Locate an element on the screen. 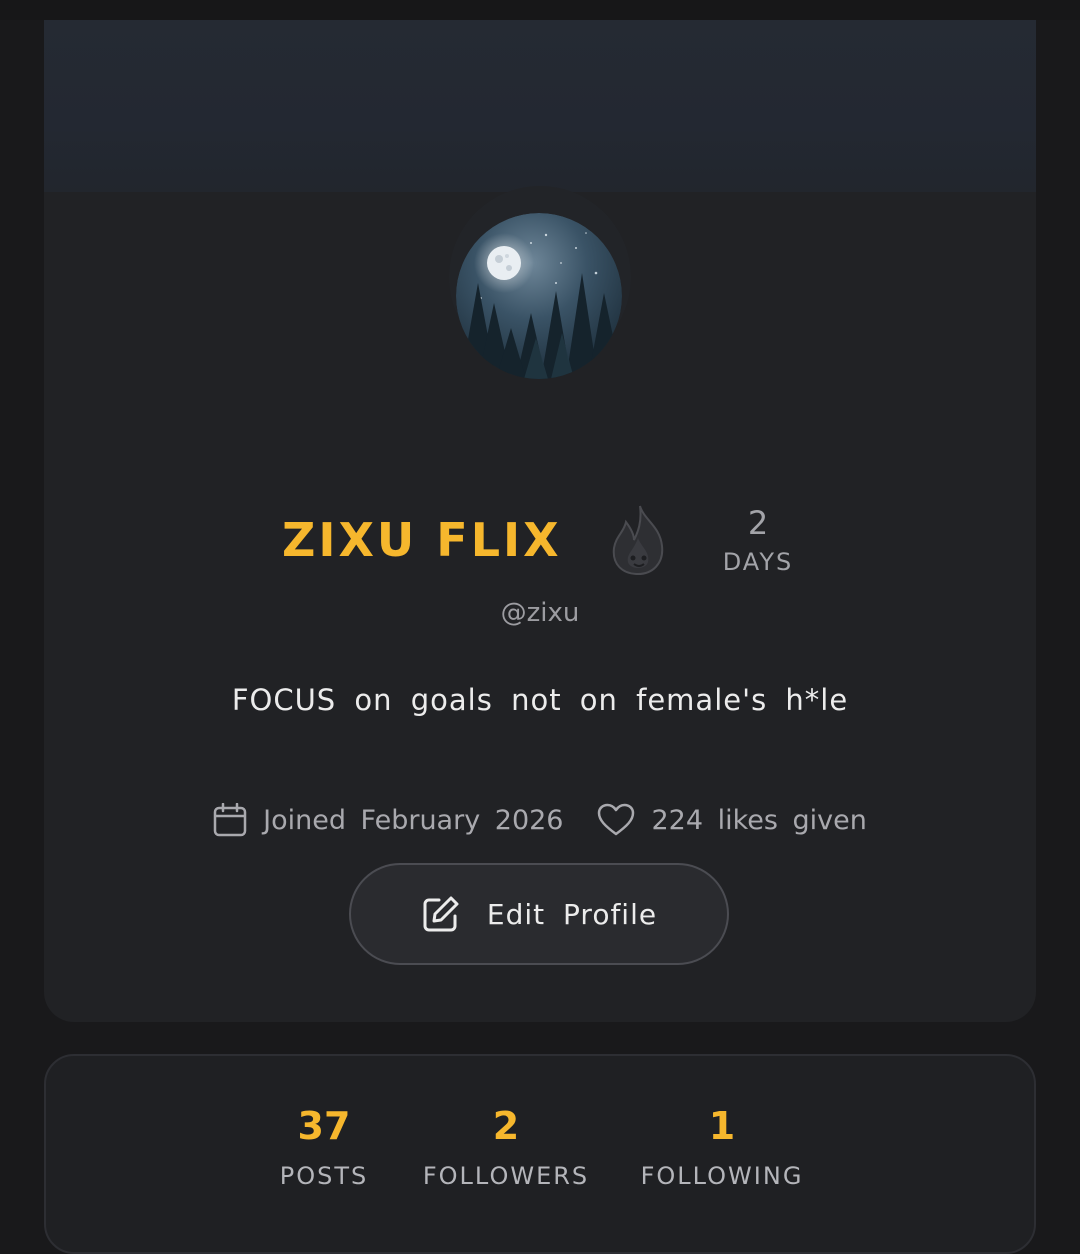  heart-icon is located at coordinates (616, 819).